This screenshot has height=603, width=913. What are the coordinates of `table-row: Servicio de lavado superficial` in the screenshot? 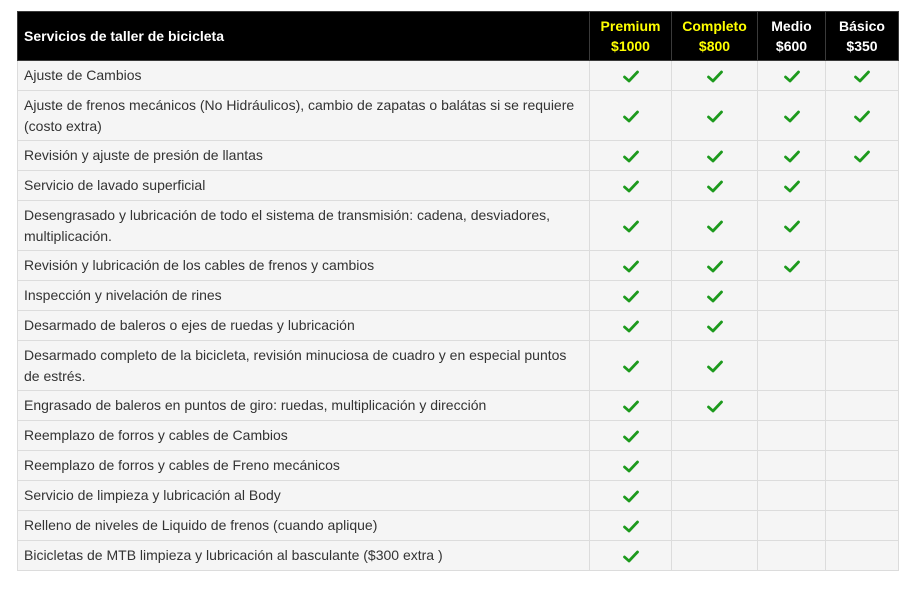 It's located at (458, 185).